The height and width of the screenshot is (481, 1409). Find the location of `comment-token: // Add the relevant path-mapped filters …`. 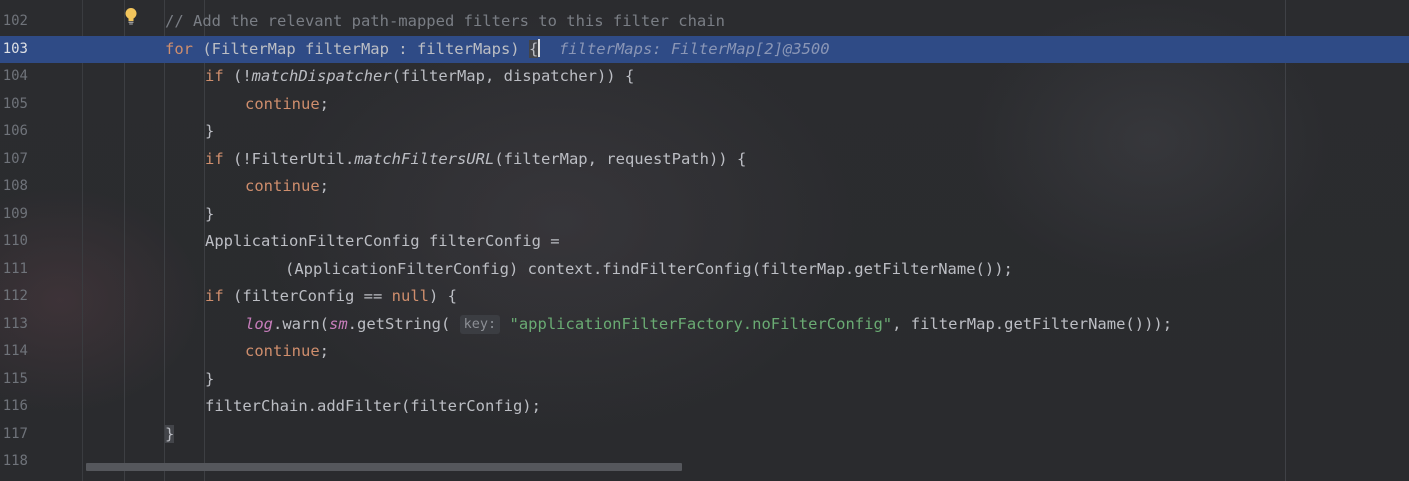

comment-token: // Add the relevant path-mapped filters … is located at coordinates (445, 21).